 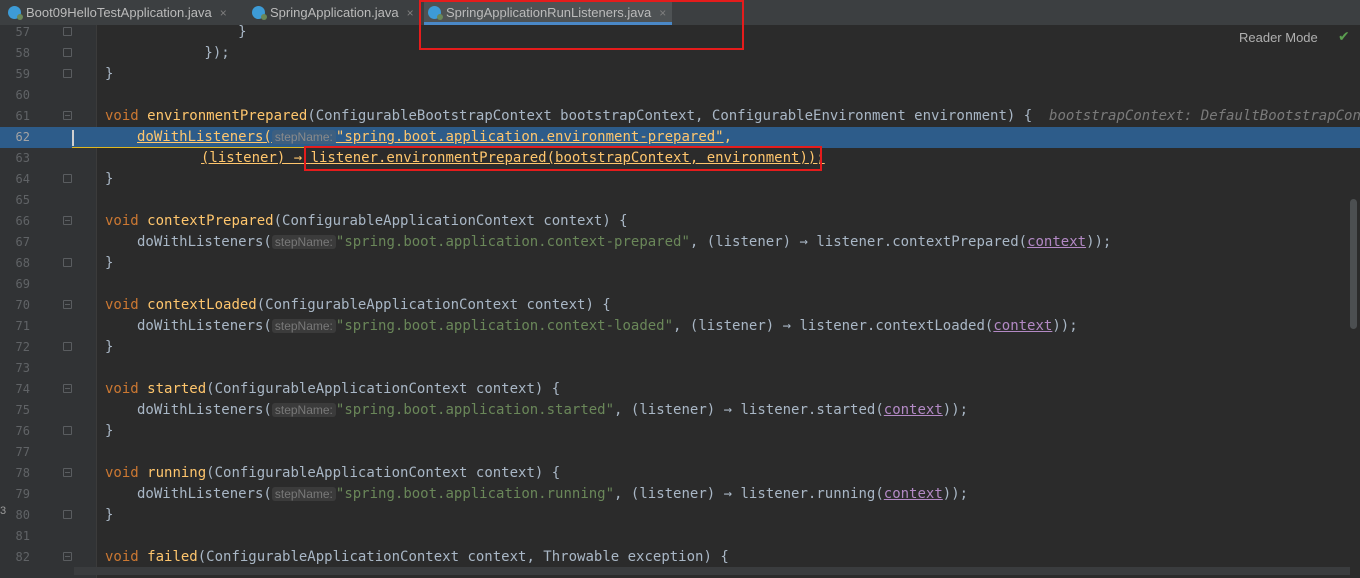 I want to click on tab-label: Boot09HelloTestApplication.java, so click(x=119, y=12).